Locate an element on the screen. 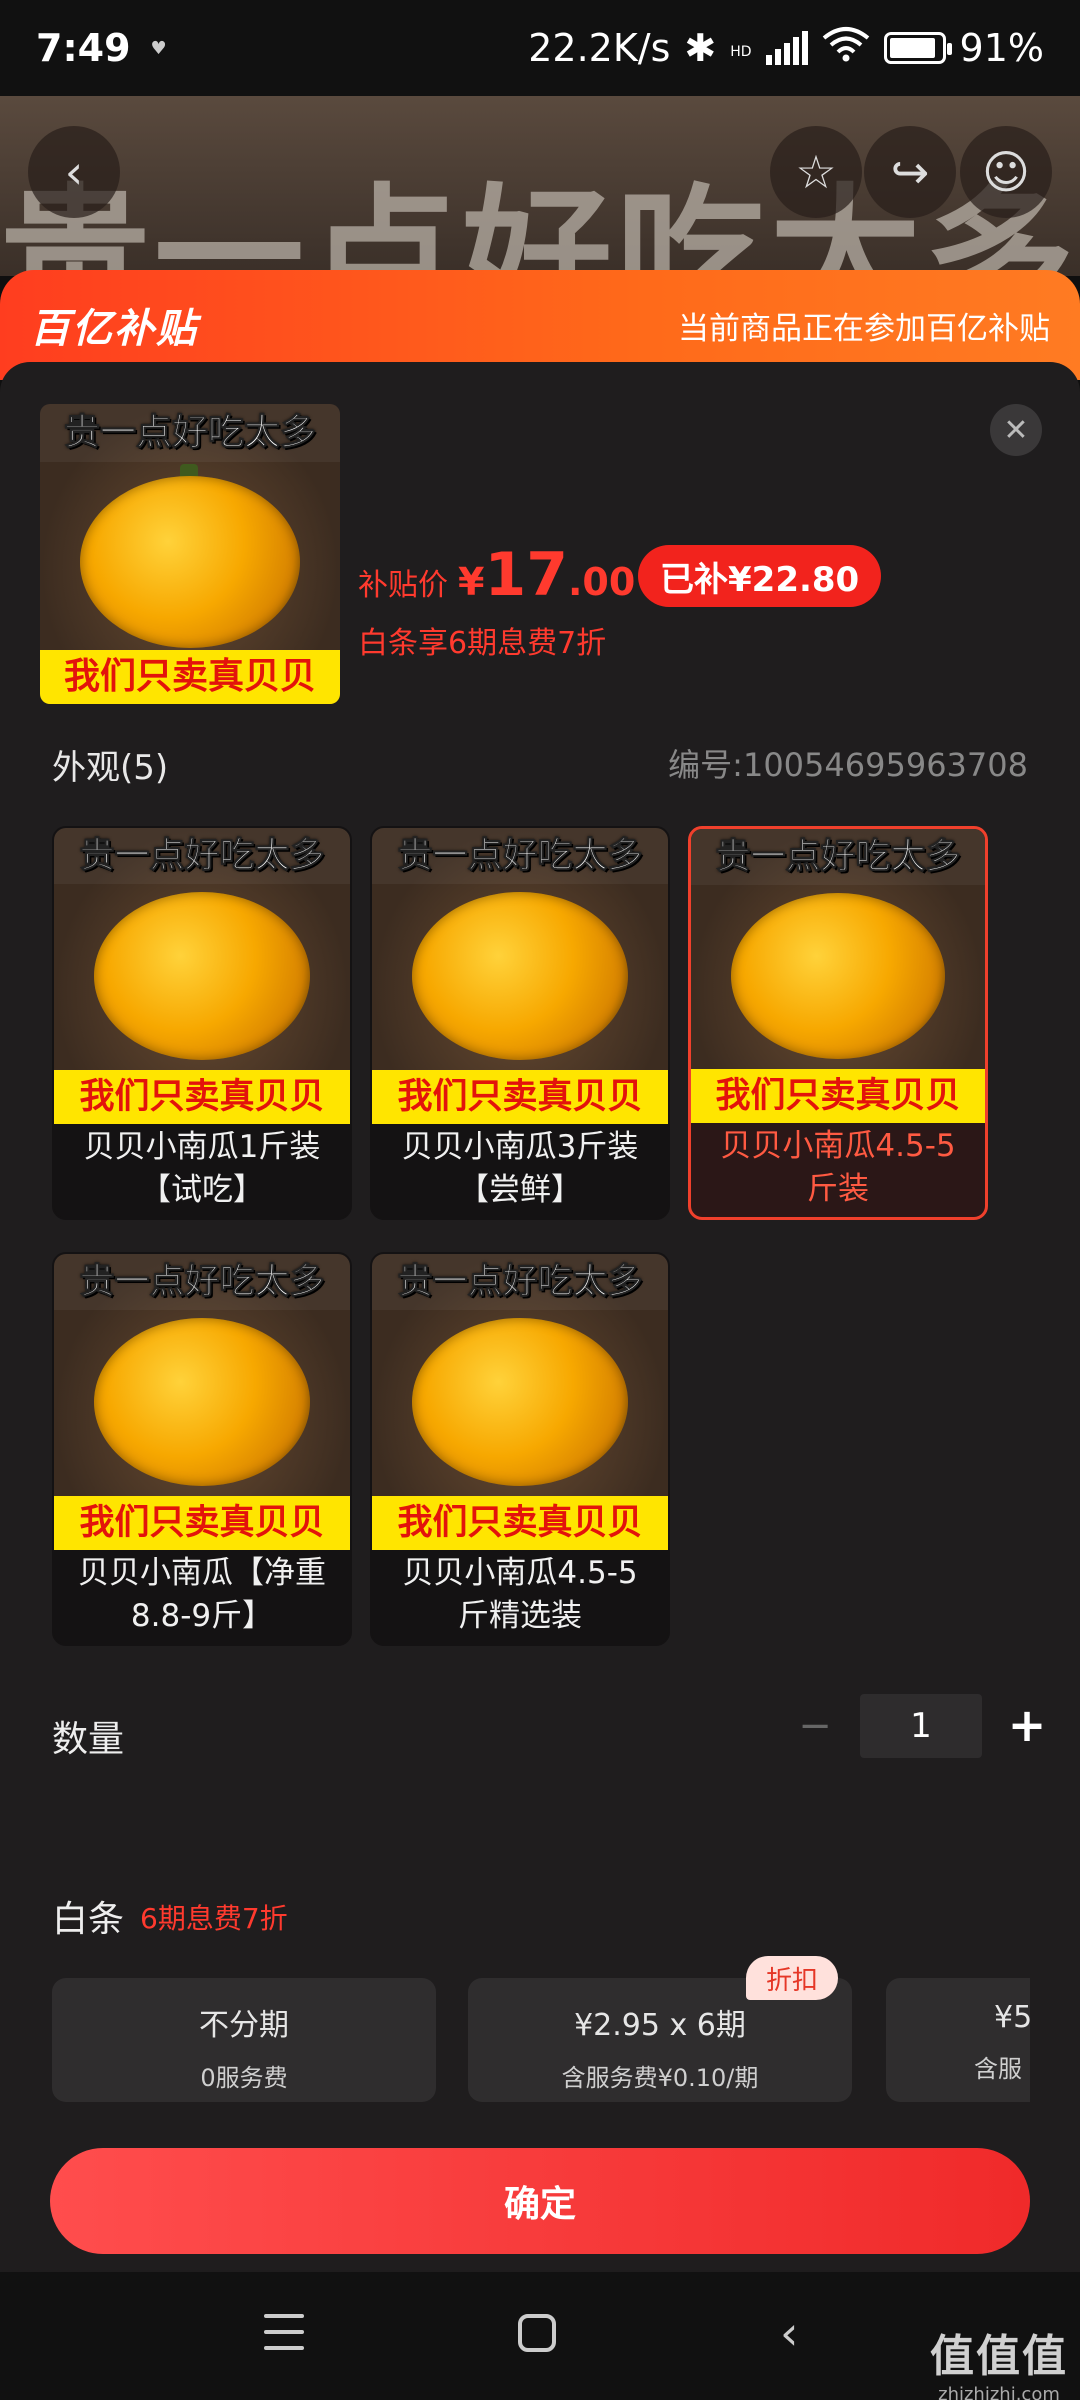  option-card: 贵一点好吃太多 我们只卖真贝贝 贝贝小南瓜【净重8.8-9斤】 is located at coordinates (202, 1449).